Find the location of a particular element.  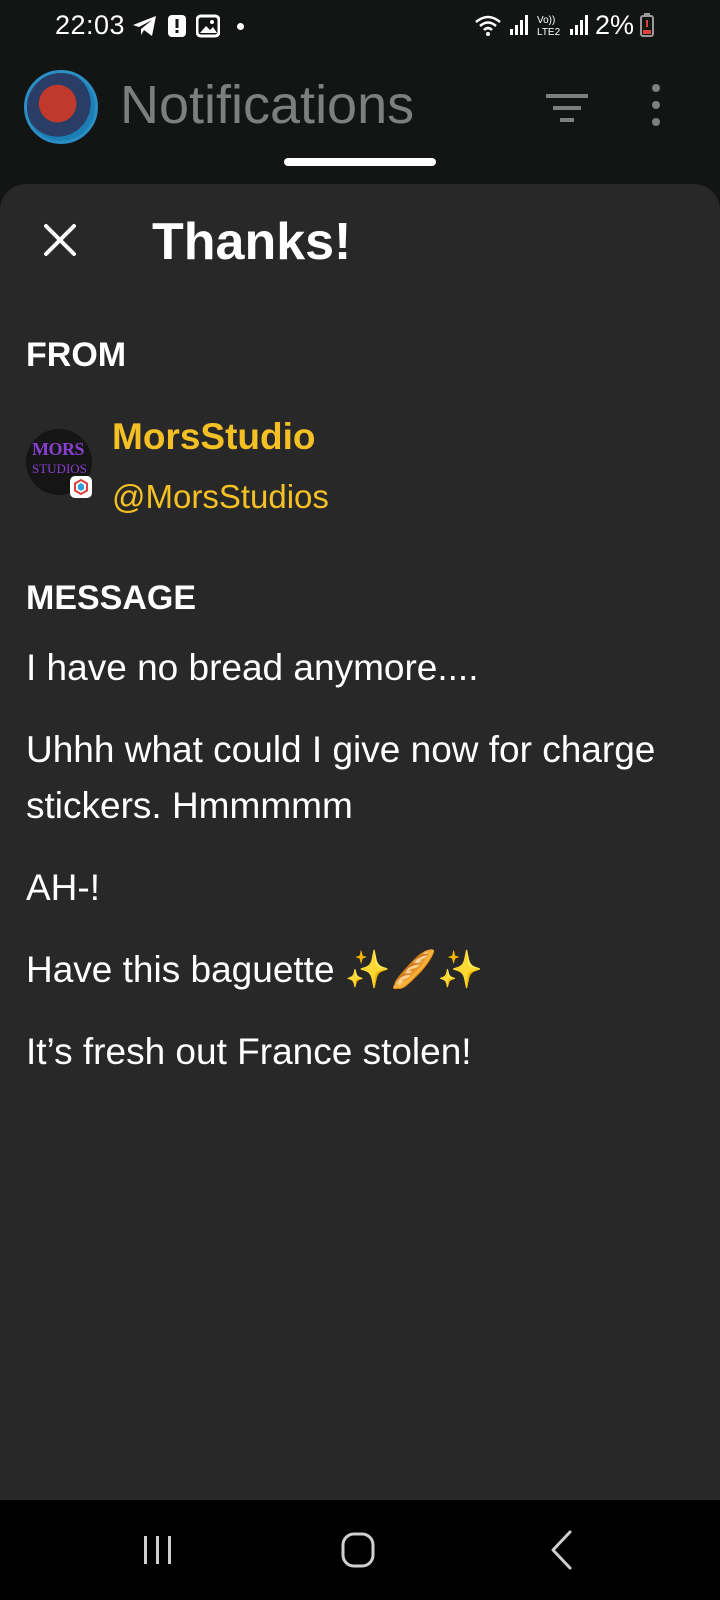

battery-percentage: 2% is located at coordinates (614, 24).